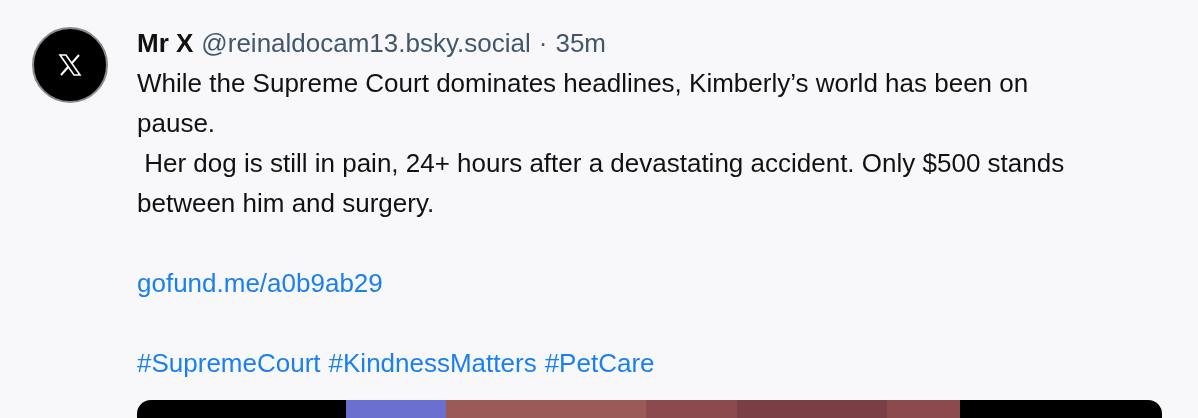 The height and width of the screenshot is (418, 1198). Describe the element at coordinates (580, 43) in the screenshot. I see `post-time: 35m` at that location.